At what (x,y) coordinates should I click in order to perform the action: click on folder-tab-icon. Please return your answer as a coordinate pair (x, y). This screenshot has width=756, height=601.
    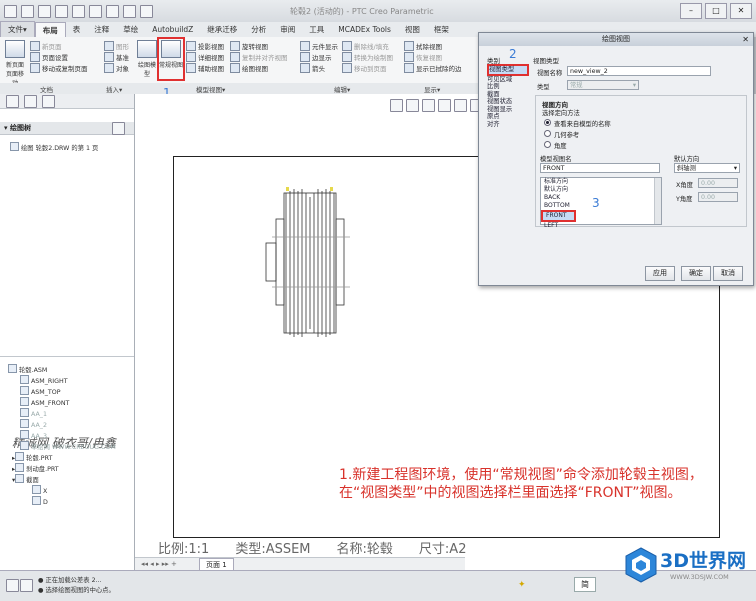
    Looking at the image, I should click on (30, 101).